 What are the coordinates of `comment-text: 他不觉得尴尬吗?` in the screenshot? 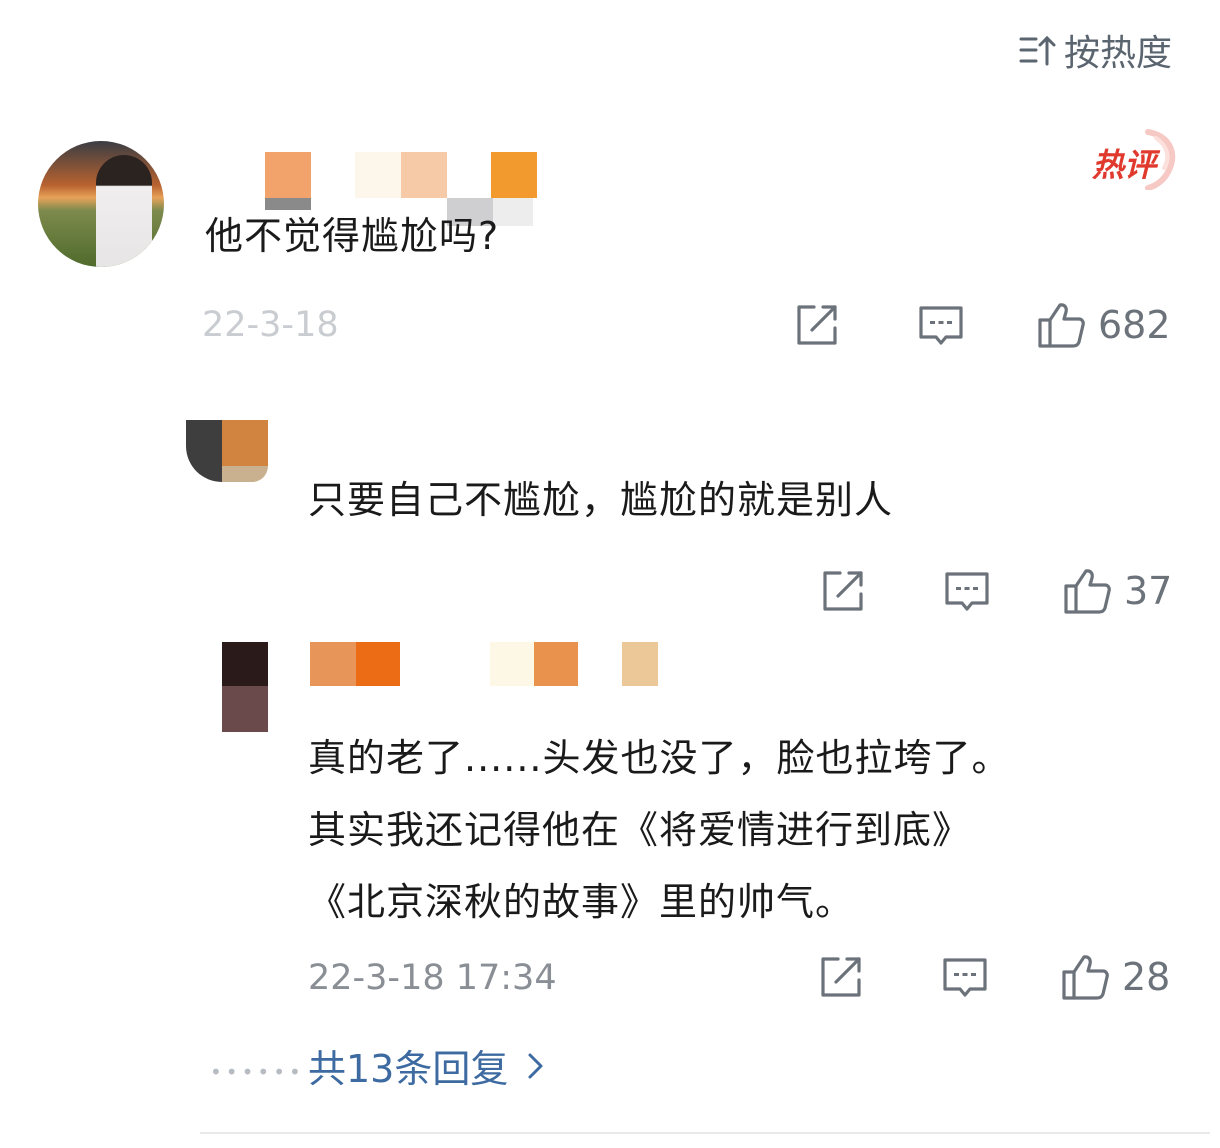 It's located at (352, 236).